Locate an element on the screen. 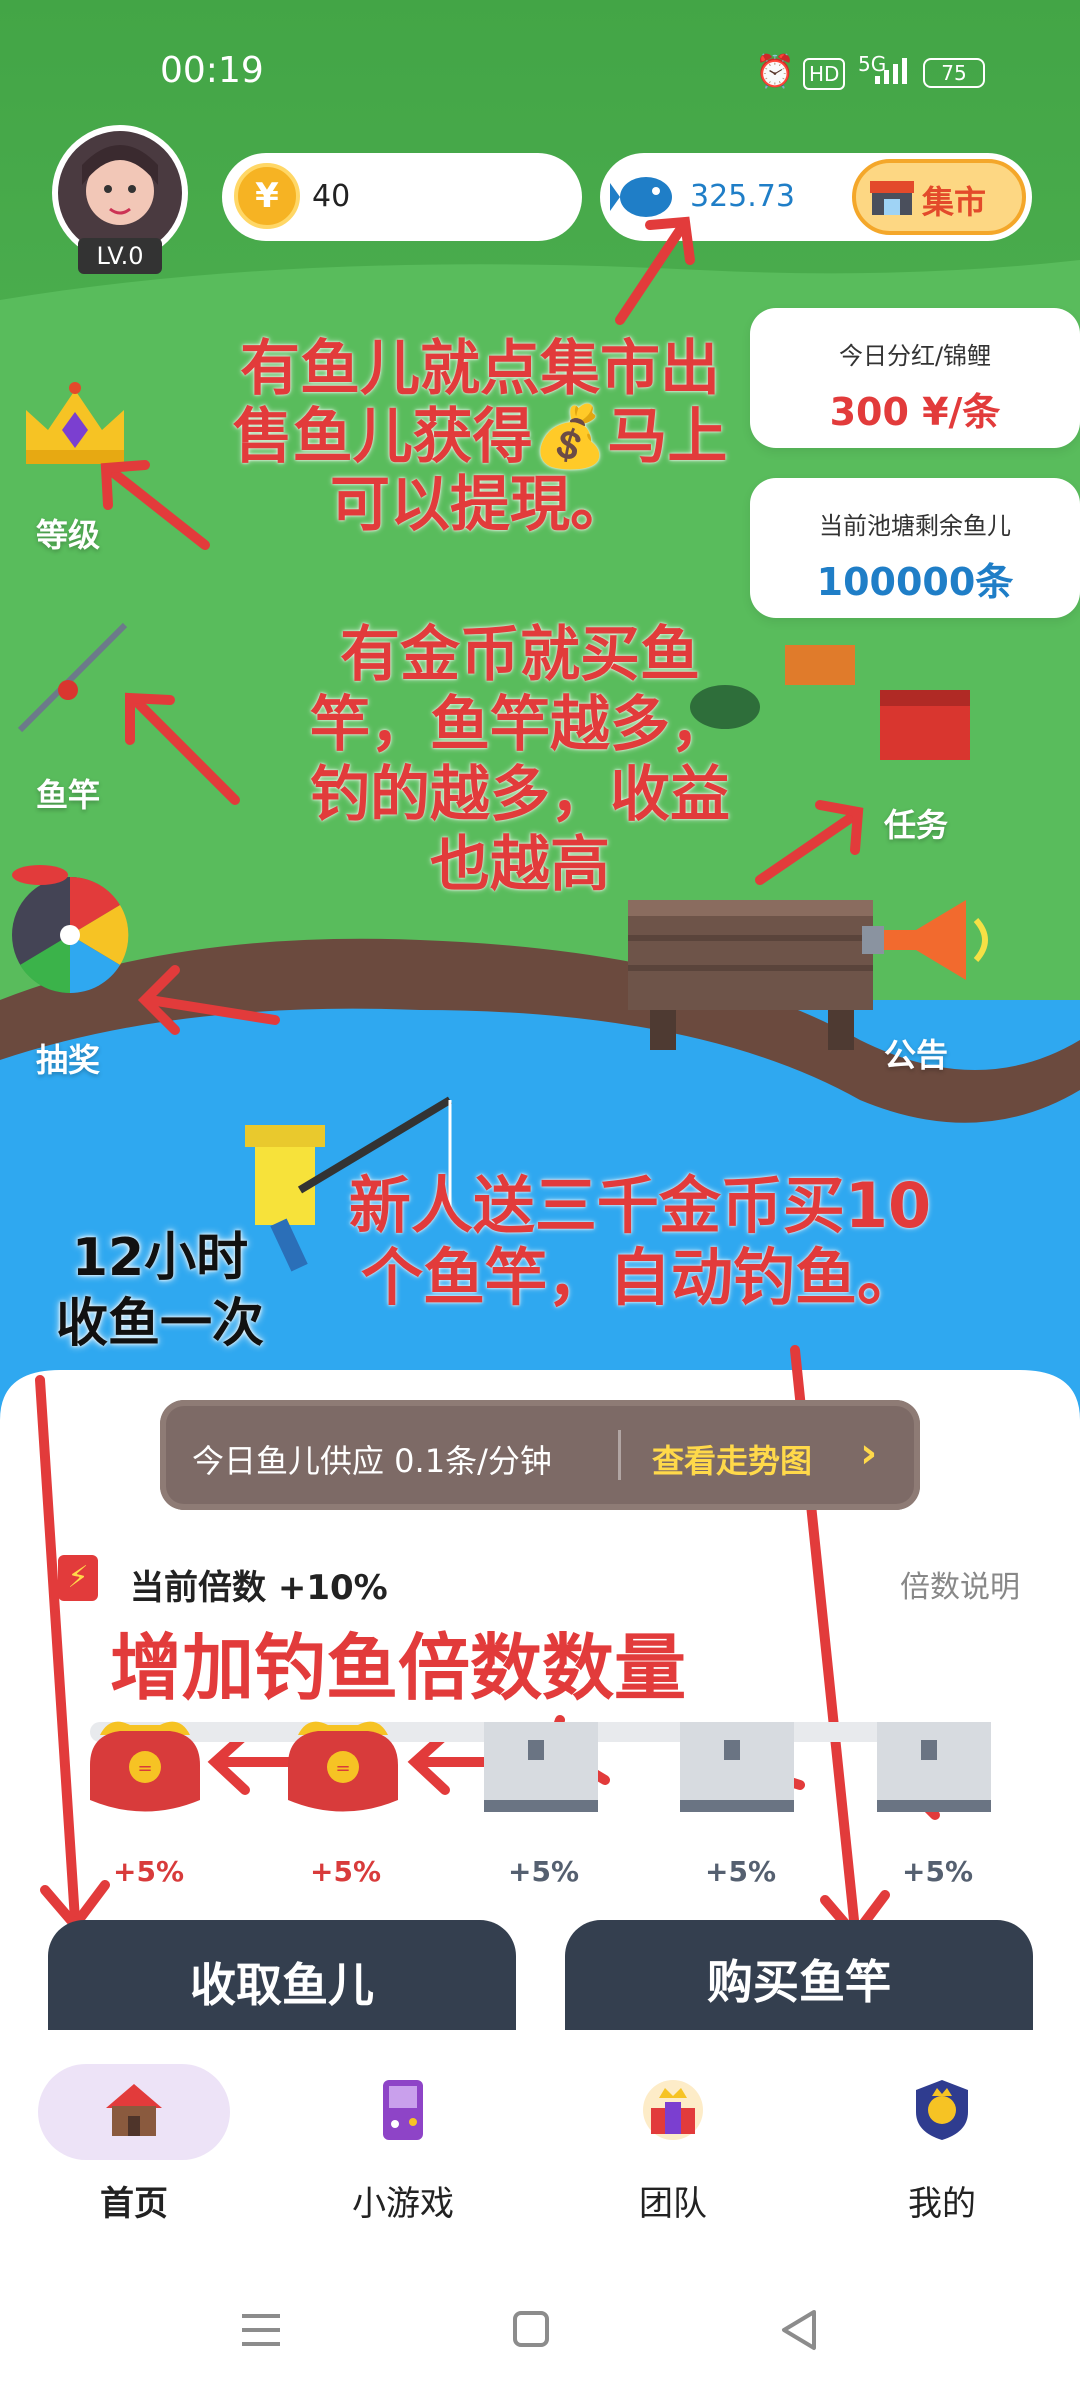 This screenshot has width=1080, height=2400. nav-home-label: 首页 is located at coordinates (134, 2204).